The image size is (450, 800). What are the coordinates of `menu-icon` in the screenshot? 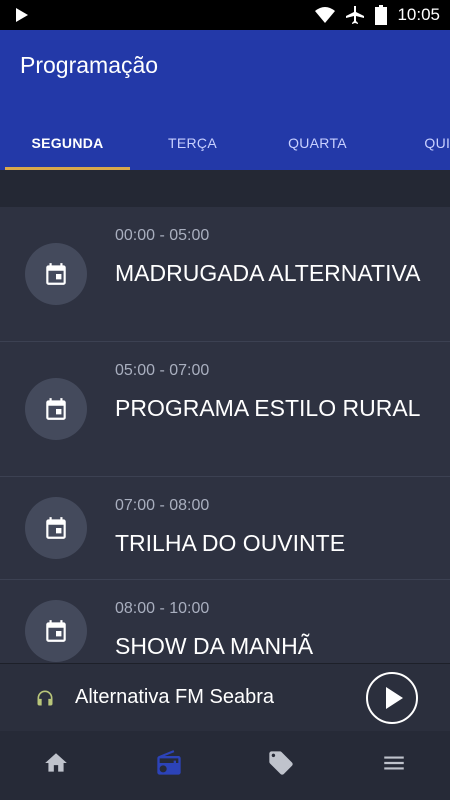 It's located at (394, 765).